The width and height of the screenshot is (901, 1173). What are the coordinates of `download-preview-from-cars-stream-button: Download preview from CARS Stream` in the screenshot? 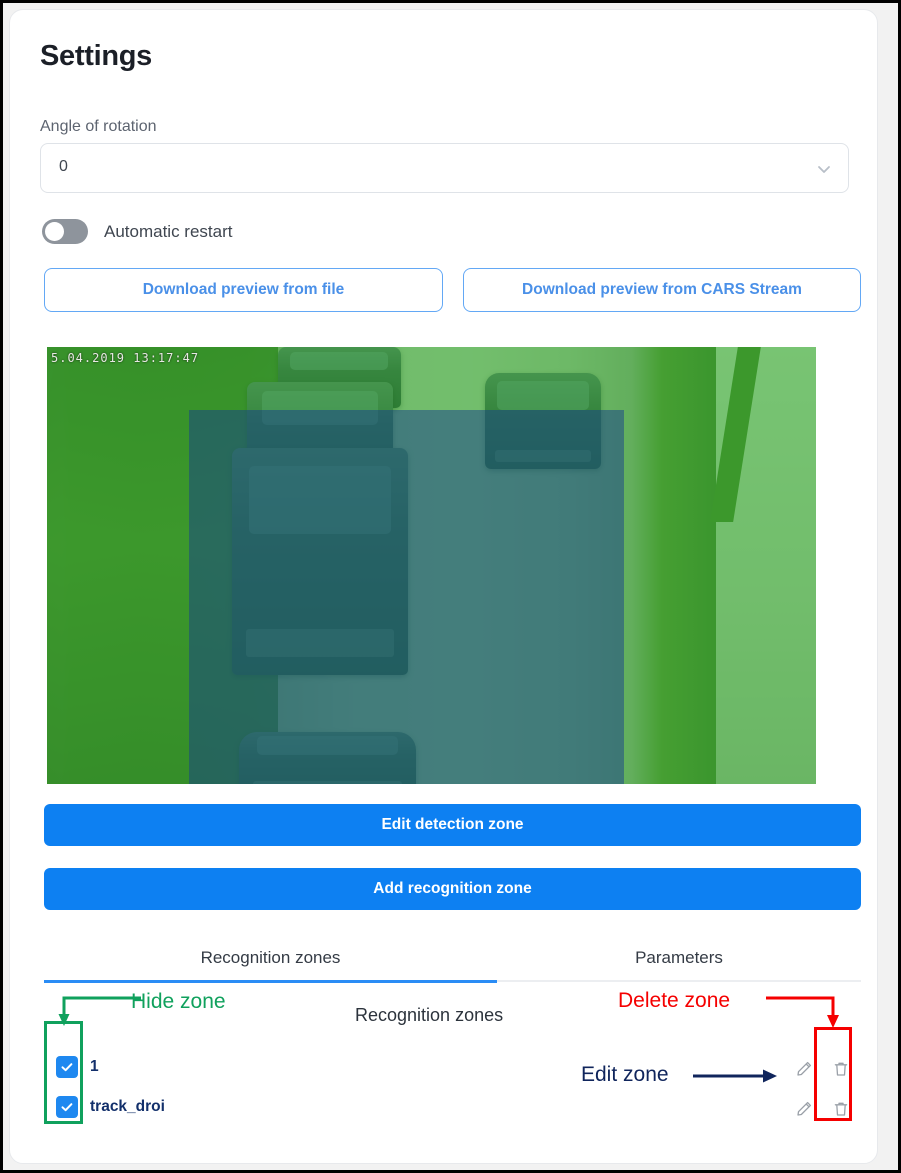 It's located at (662, 290).